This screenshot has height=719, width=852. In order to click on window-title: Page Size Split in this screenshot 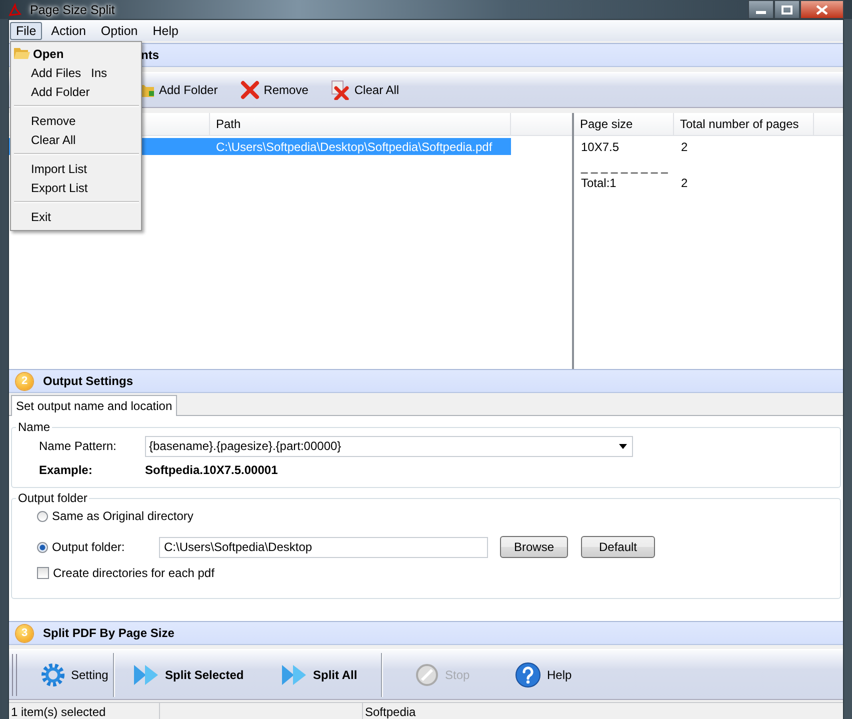, I will do `click(72, 9)`.